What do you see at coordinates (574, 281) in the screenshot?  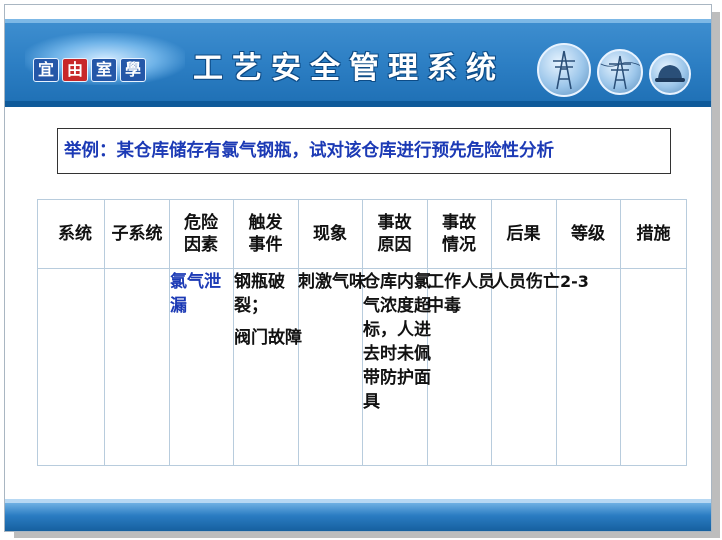 I see `cell-grade: 2-3` at bounding box center [574, 281].